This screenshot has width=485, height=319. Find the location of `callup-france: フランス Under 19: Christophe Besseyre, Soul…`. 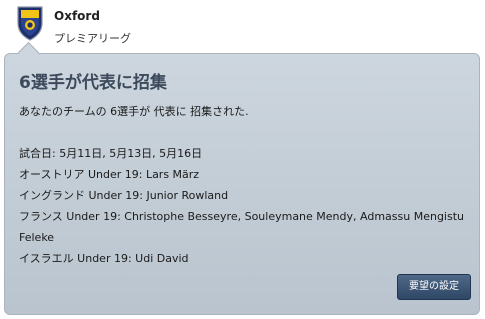

callup-france: フランス Under 19: Christophe Besseyre, Soul… is located at coordinates (241, 227).